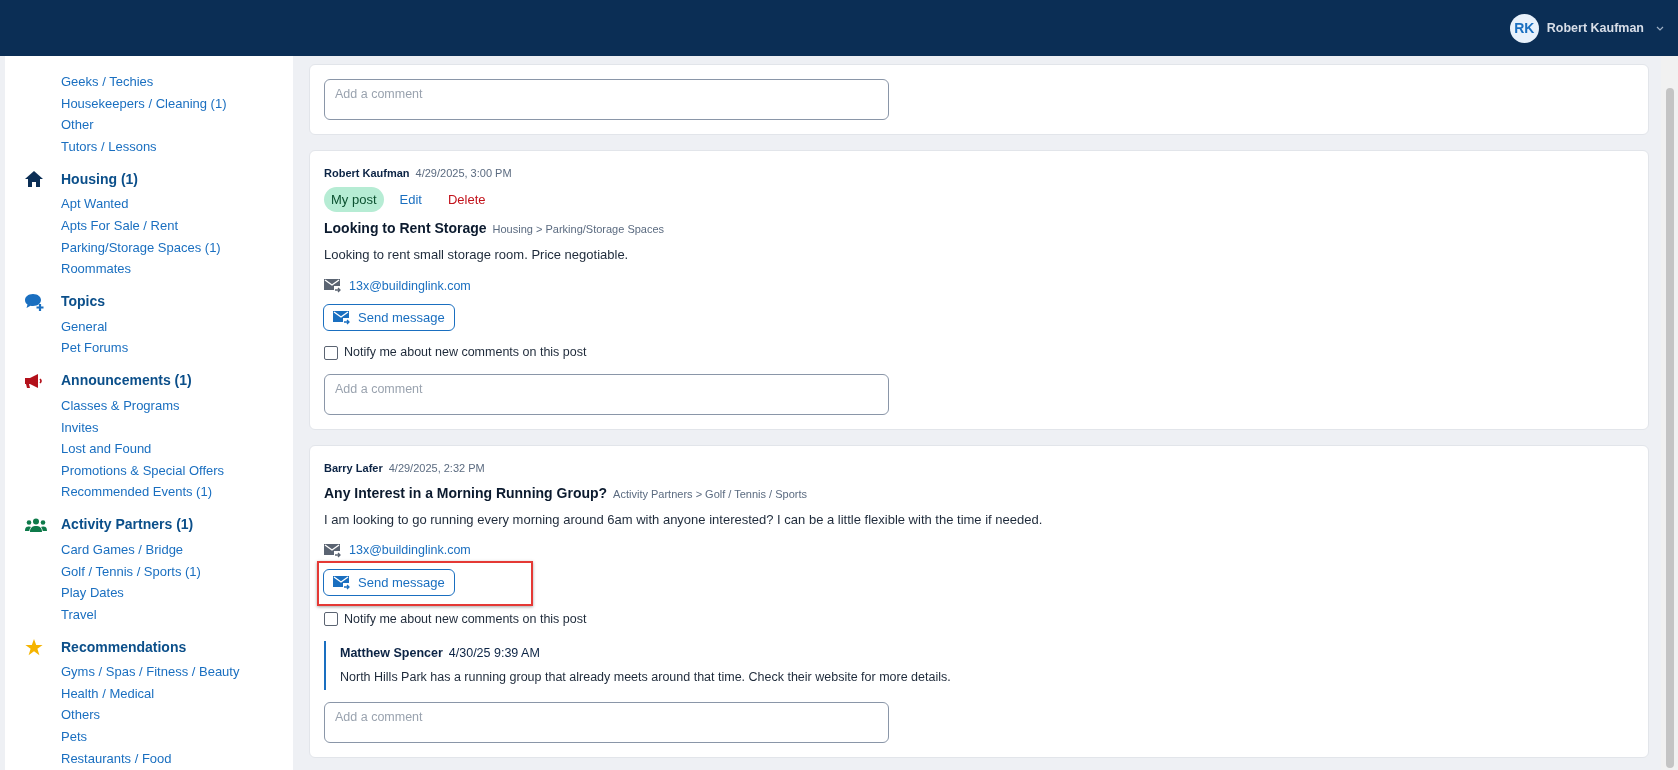  Describe the element at coordinates (477, 255) in the screenshot. I see `post-body: Looking to rent small storage room. Price negotiable.` at that location.